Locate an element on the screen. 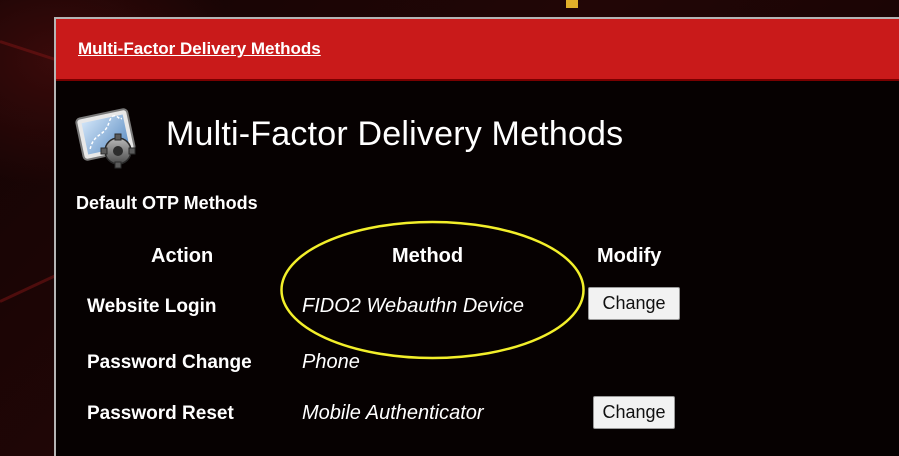 Image resolution: width=899 pixels, height=456 pixels. section-title: Default OTP Methods is located at coordinates (167, 203).